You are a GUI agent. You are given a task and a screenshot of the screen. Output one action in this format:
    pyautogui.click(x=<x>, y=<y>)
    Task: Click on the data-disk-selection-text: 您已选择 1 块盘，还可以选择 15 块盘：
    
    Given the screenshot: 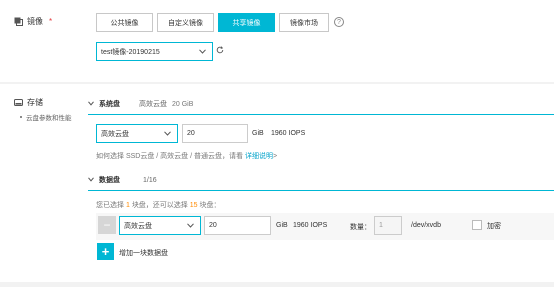 What is the action you would take?
    pyautogui.click(x=158, y=205)
    